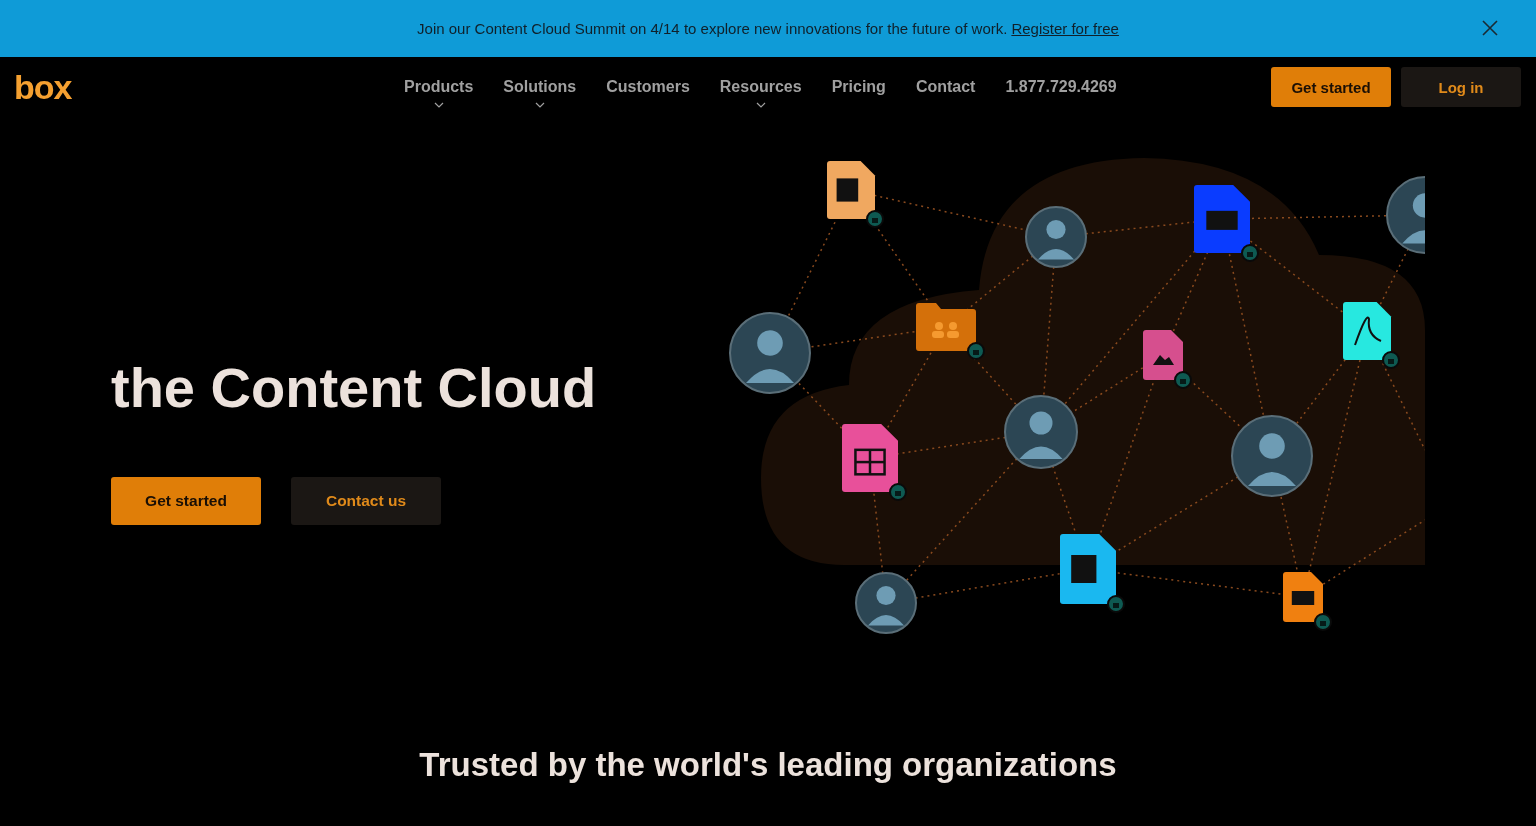  Describe the element at coordinates (540, 87) in the screenshot. I see `nav-link: Solutions` at that location.